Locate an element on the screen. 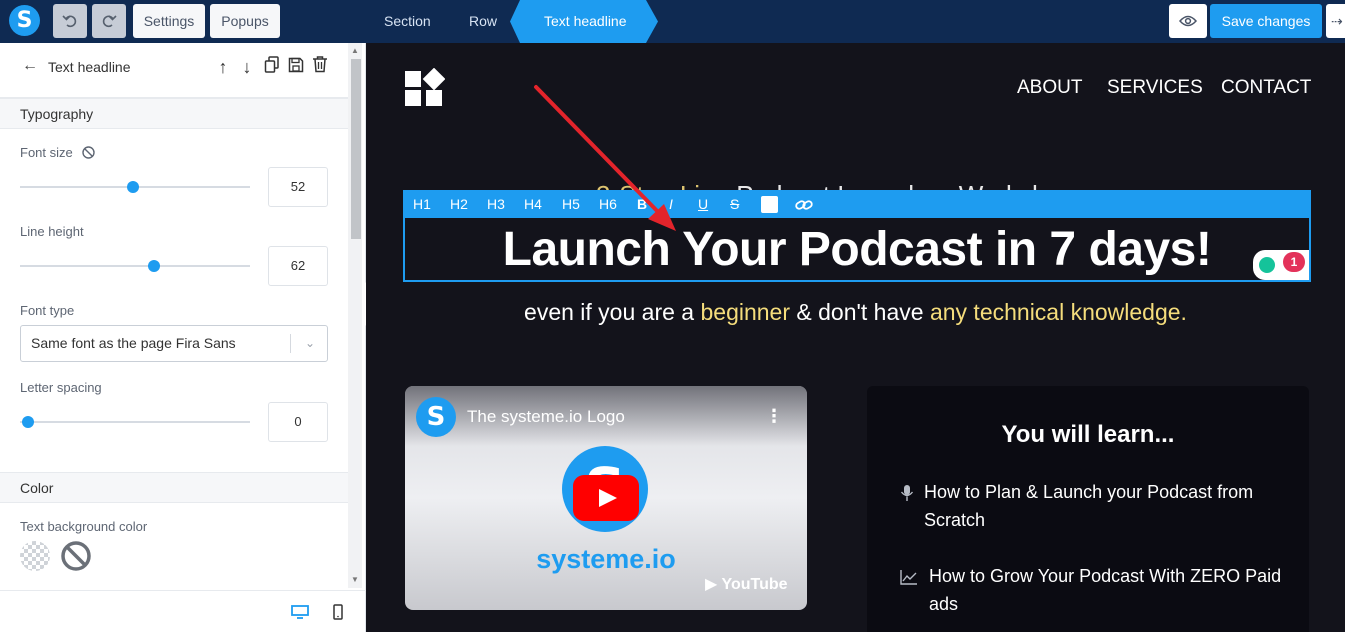 The image size is (1345, 632). nav-about: ABOUT is located at coordinates (1049, 88).